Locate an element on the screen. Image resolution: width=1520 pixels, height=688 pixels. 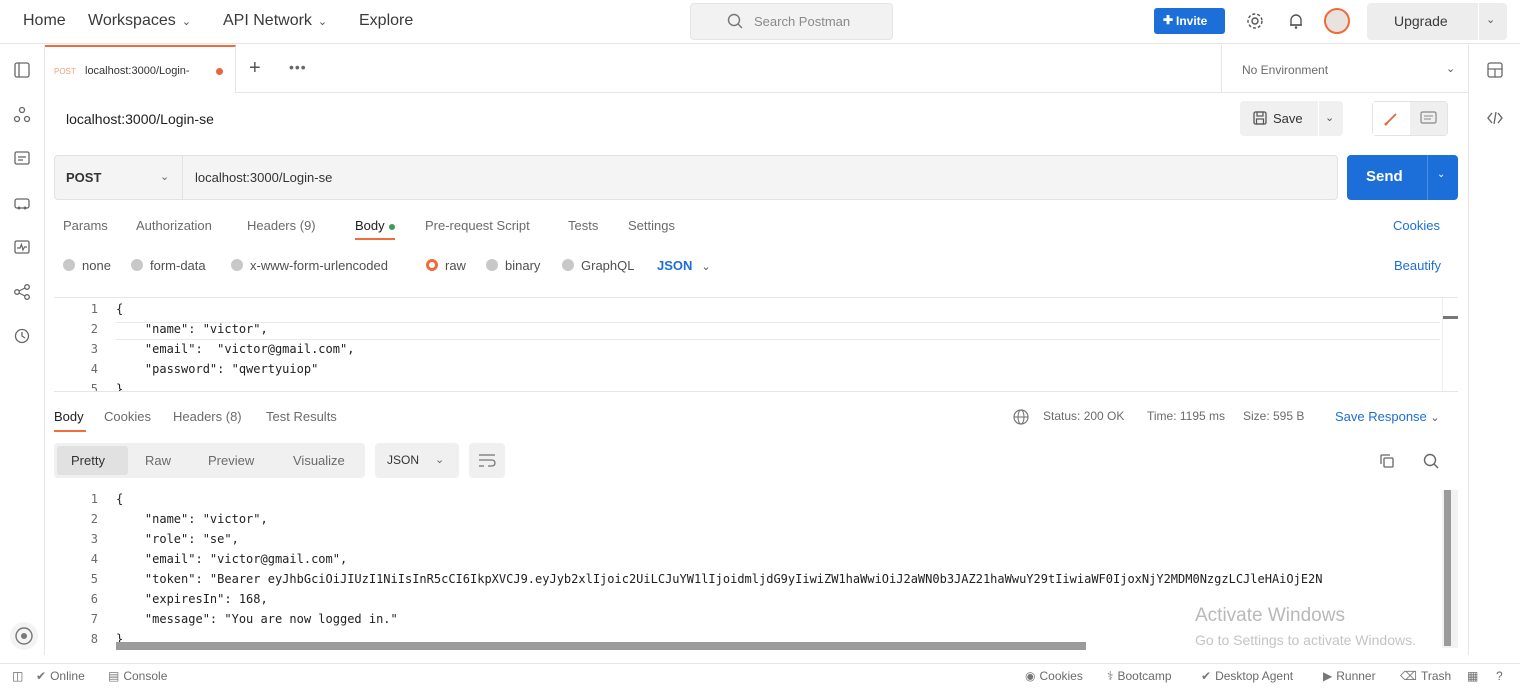
radio-form-data: form-data is located at coordinates (168, 265).